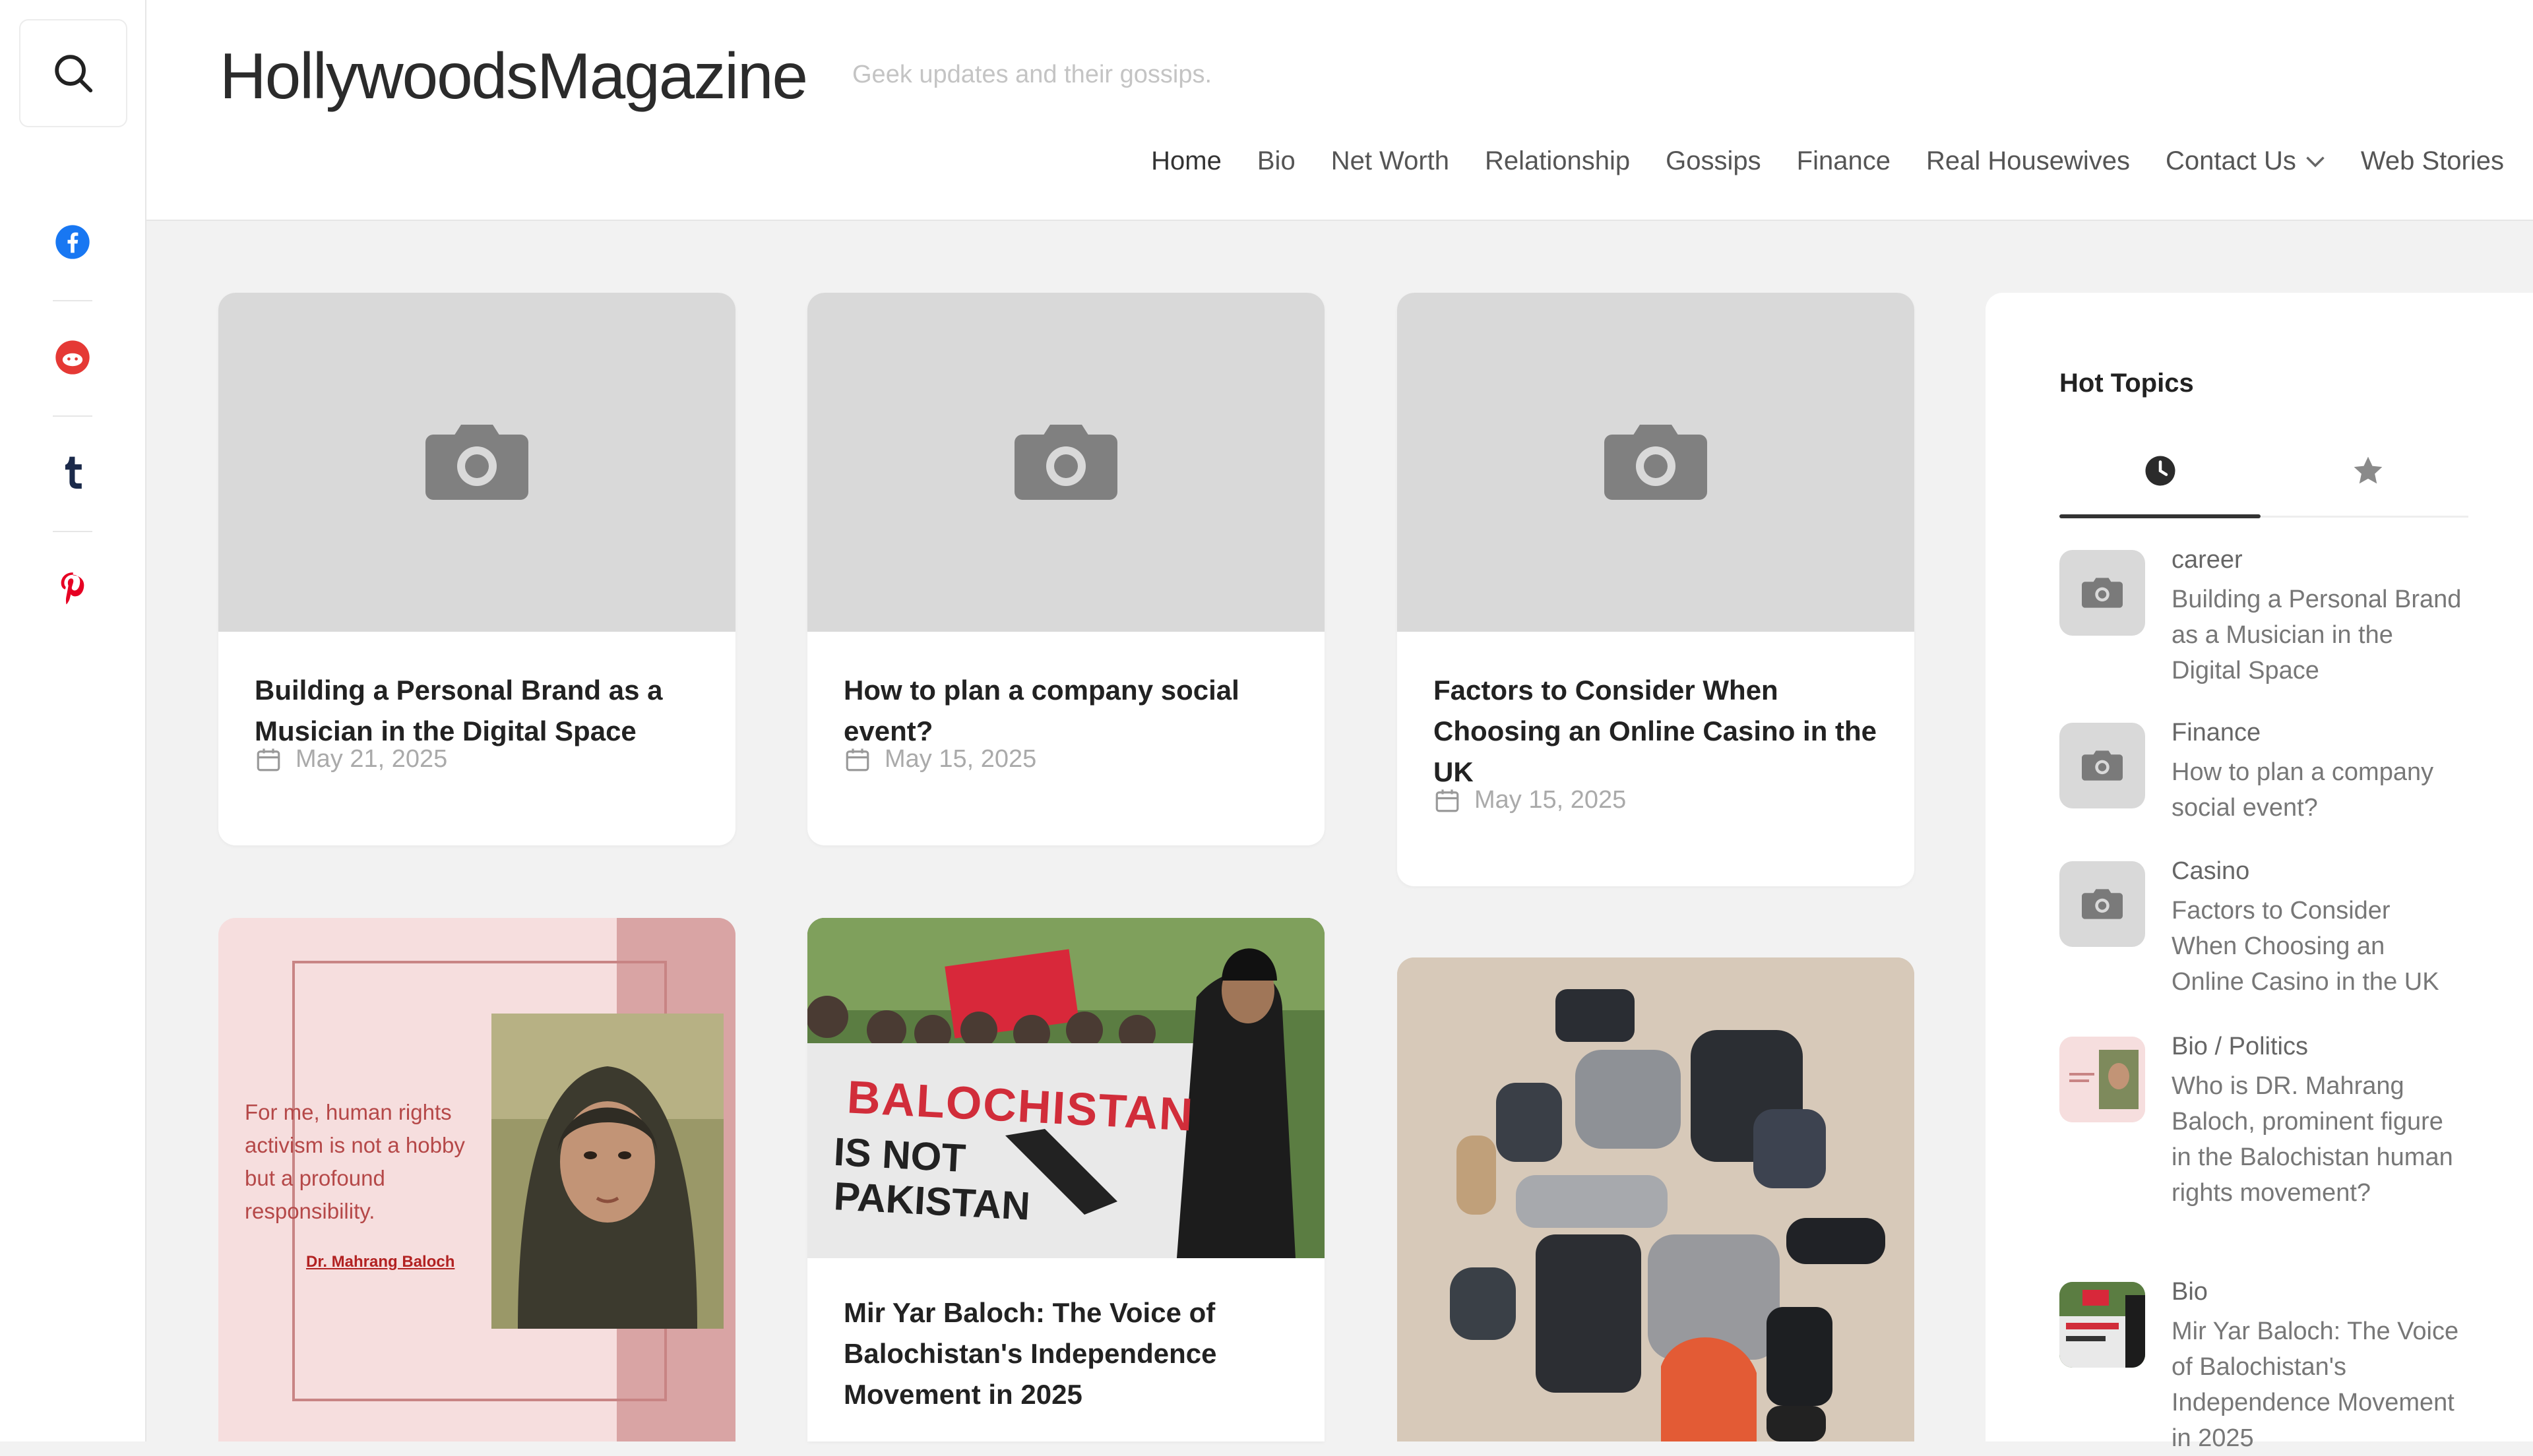 This screenshot has height=1456, width=2533. Describe the element at coordinates (1276, 161) in the screenshot. I see `nav-bio: Bio` at that location.